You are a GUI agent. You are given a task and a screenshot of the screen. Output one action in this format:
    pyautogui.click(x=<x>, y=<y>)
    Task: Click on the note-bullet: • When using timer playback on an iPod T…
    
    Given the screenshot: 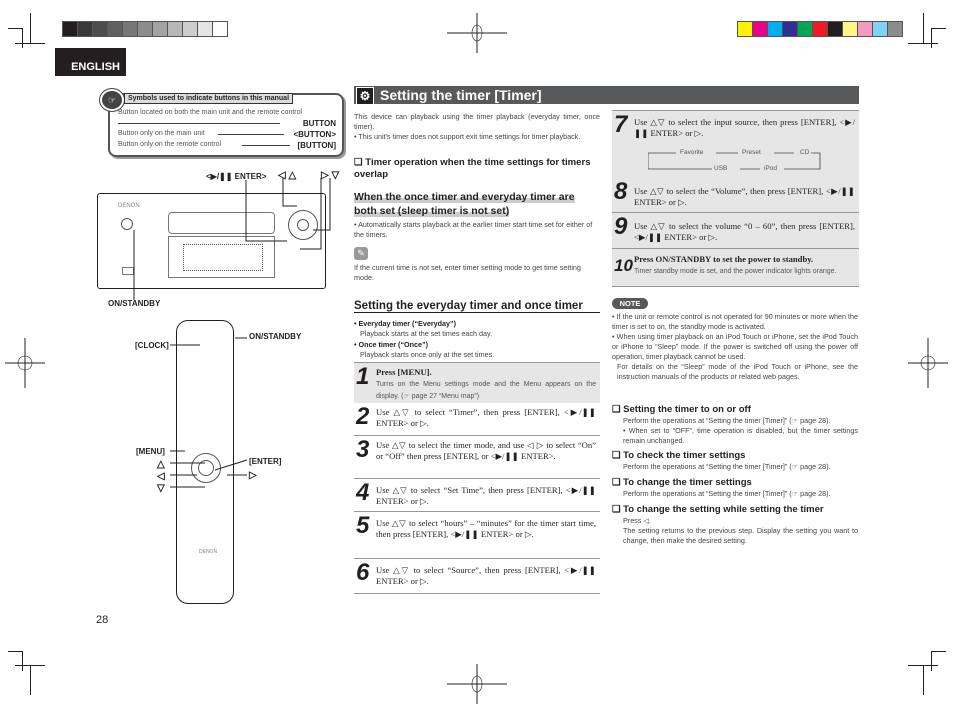 What is the action you would take?
    pyautogui.click(x=735, y=346)
    